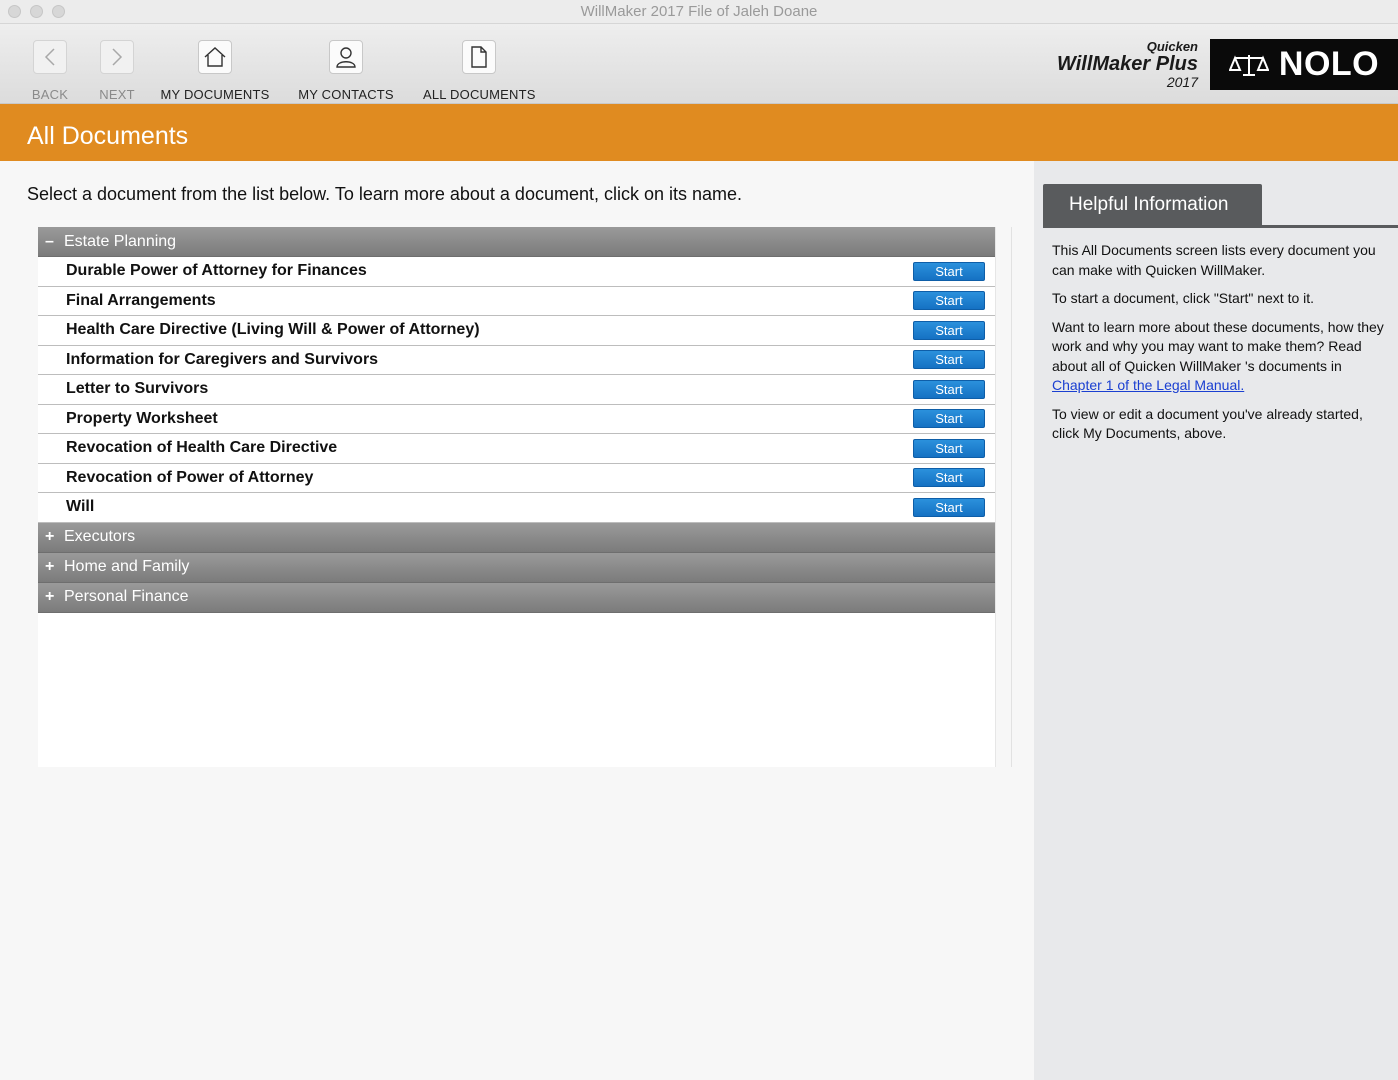 Image resolution: width=1398 pixels, height=1080 pixels. I want to click on document-name: Will, so click(80, 507).